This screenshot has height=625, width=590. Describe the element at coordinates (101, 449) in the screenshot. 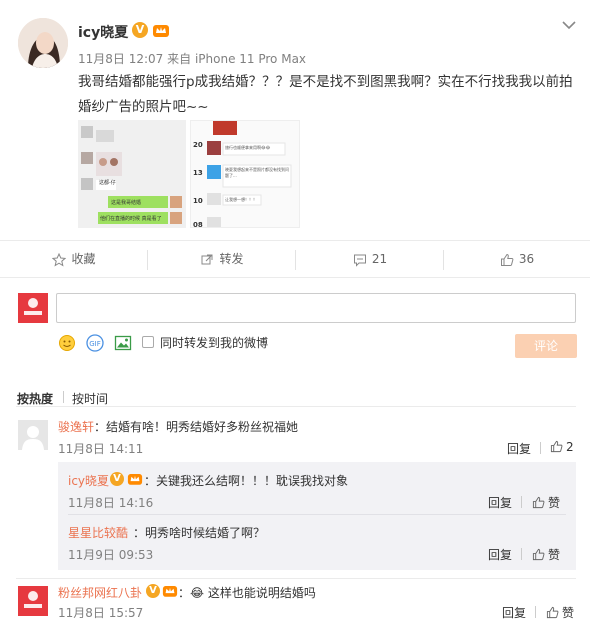

I see `comment-time: 11月8日 14:11` at that location.